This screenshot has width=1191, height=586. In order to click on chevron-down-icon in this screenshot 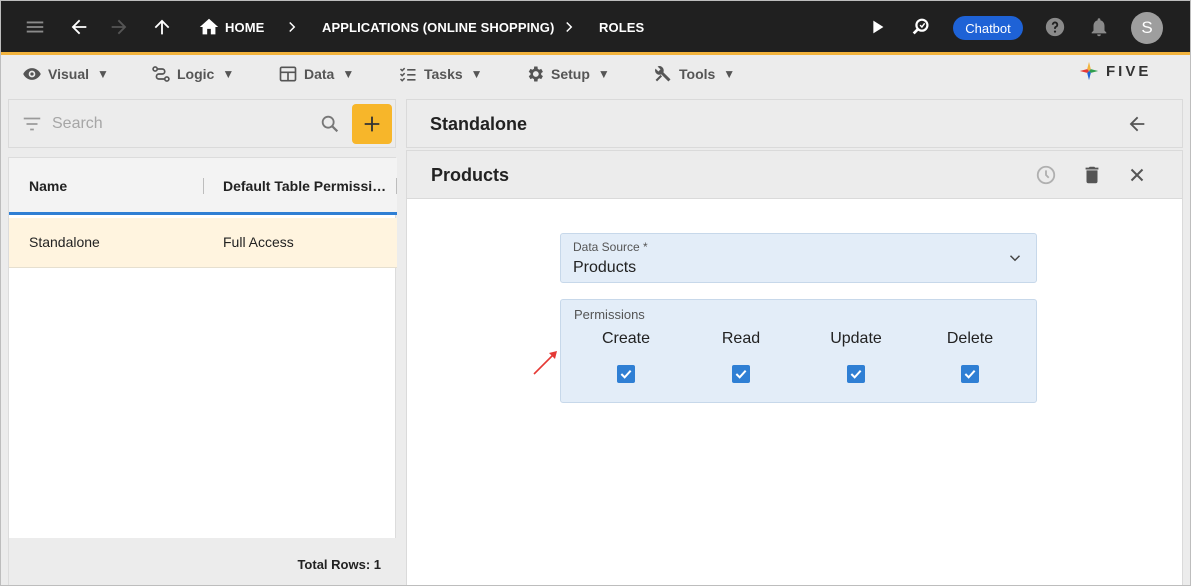, I will do `click(1015, 258)`.